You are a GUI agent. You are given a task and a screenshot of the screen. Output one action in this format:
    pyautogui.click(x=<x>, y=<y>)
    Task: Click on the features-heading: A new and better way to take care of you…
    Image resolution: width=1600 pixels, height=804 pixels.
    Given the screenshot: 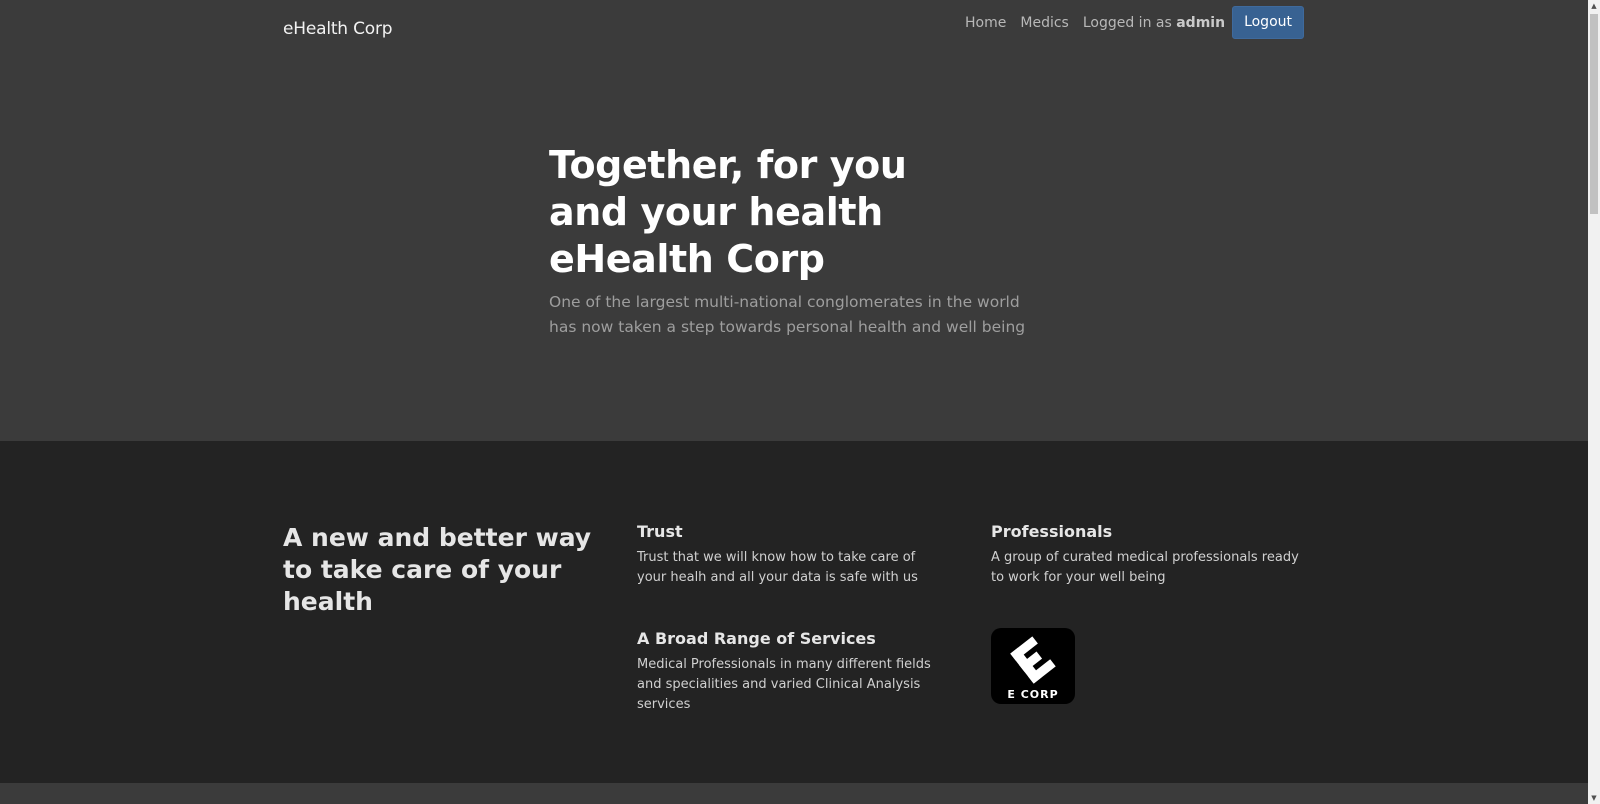 What is the action you would take?
    pyautogui.click(x=437, y=569)
    